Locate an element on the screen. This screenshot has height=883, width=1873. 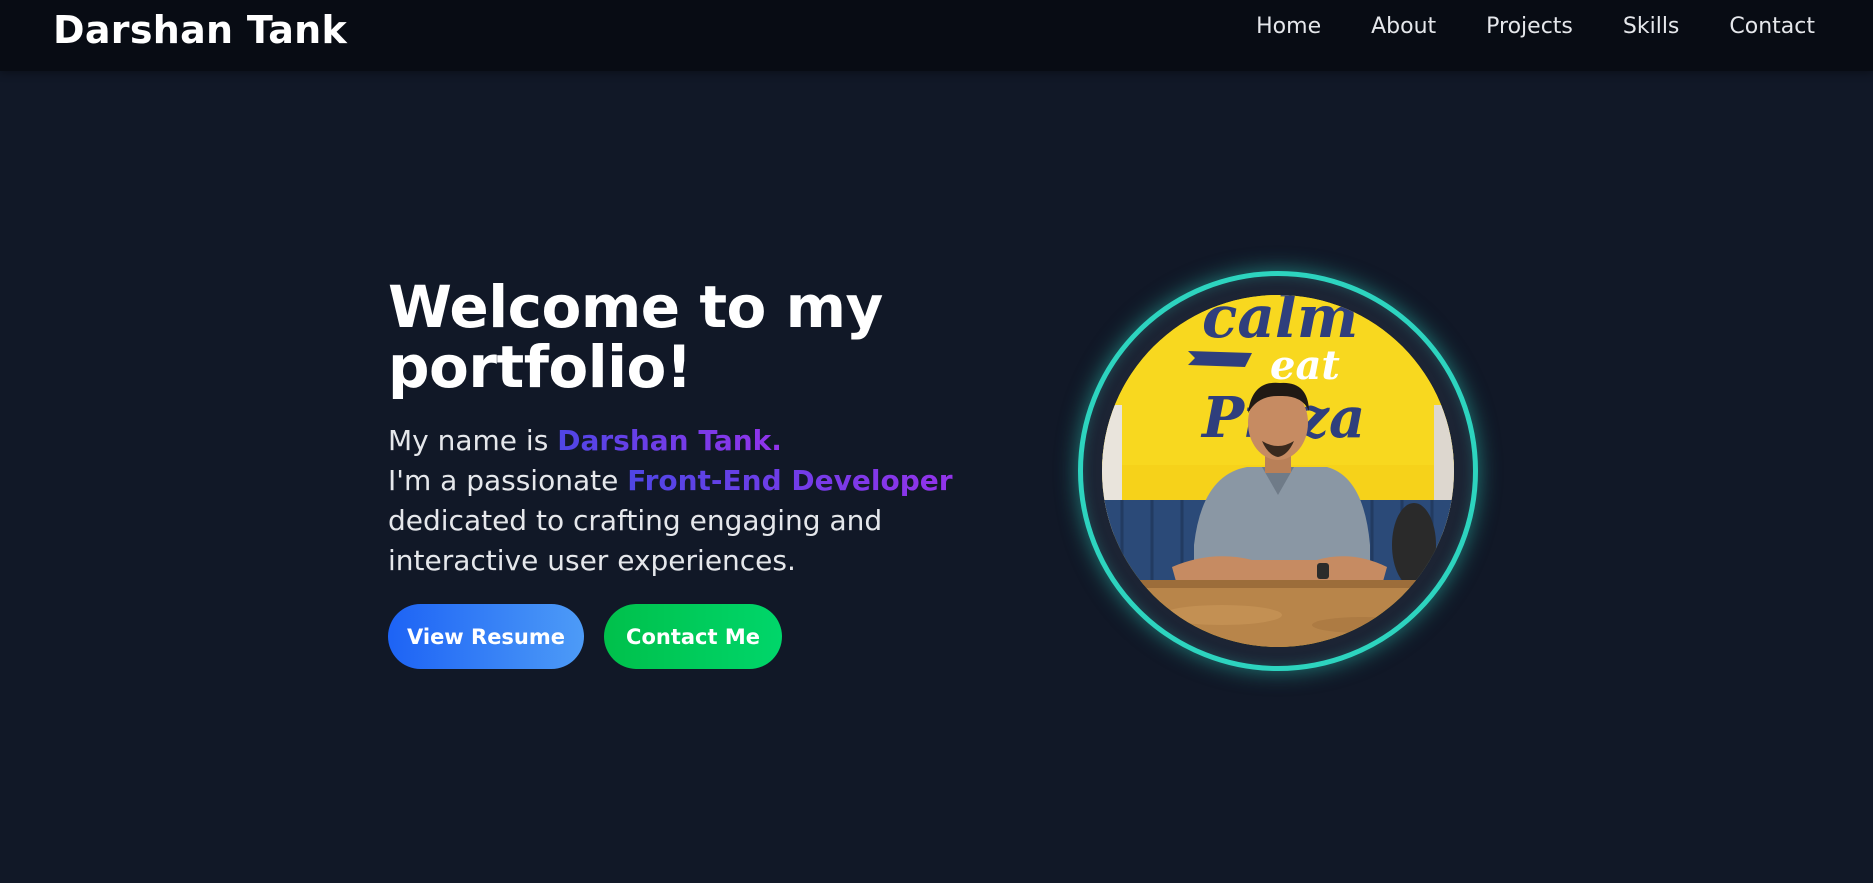
nav-link-skills: Skills is located at coordinates (1651, 26).